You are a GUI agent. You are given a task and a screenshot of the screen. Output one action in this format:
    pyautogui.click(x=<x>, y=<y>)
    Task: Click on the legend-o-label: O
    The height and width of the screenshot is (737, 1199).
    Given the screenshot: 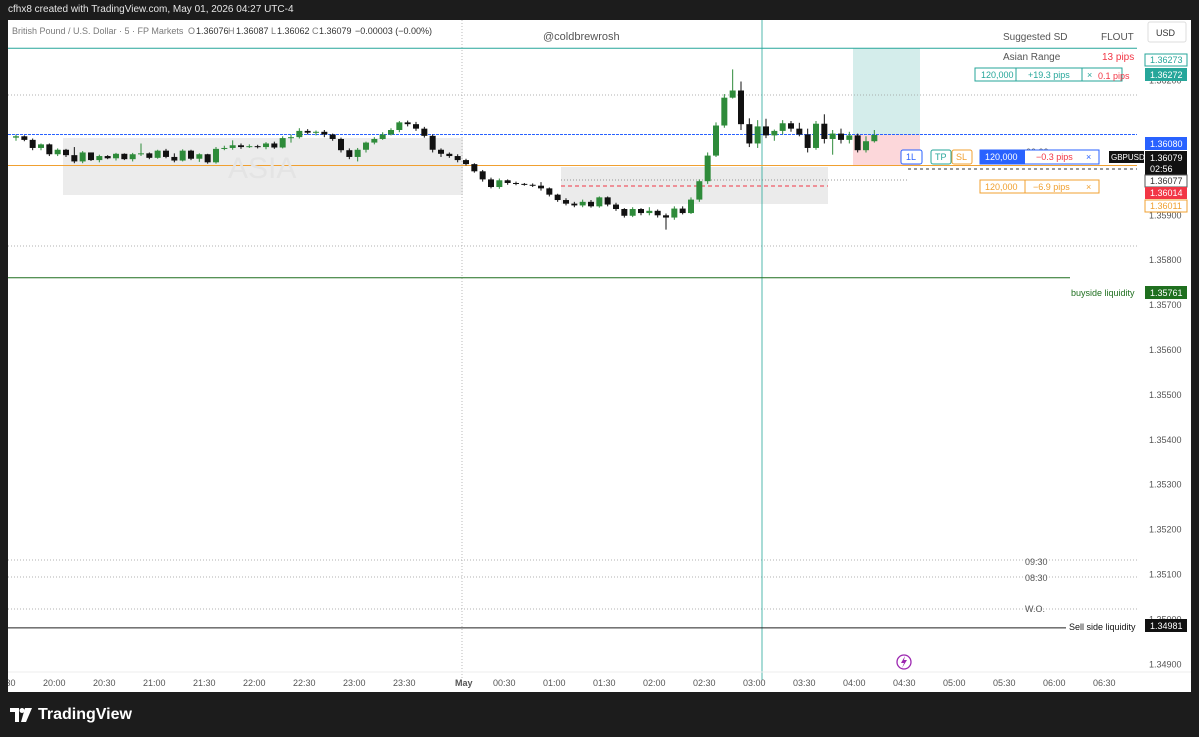 What is the action you would take?
    pyautogui.click(x=191, y=31)
    